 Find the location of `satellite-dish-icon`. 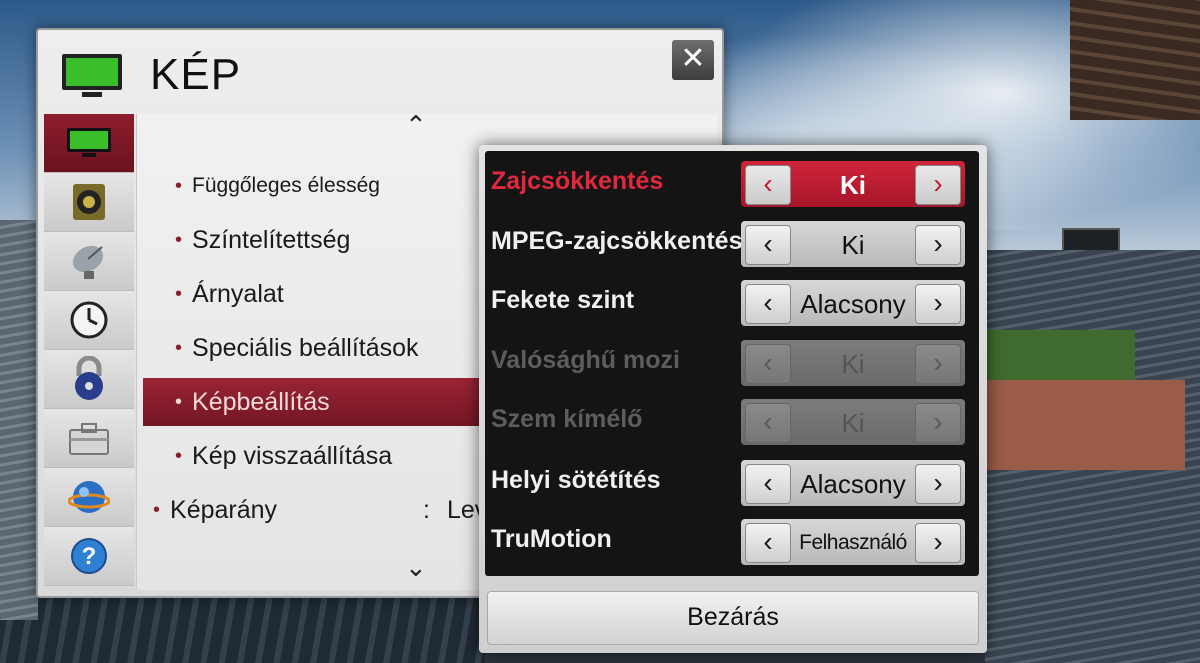

satellite-dish-icon is located at coordinates (88, 262).